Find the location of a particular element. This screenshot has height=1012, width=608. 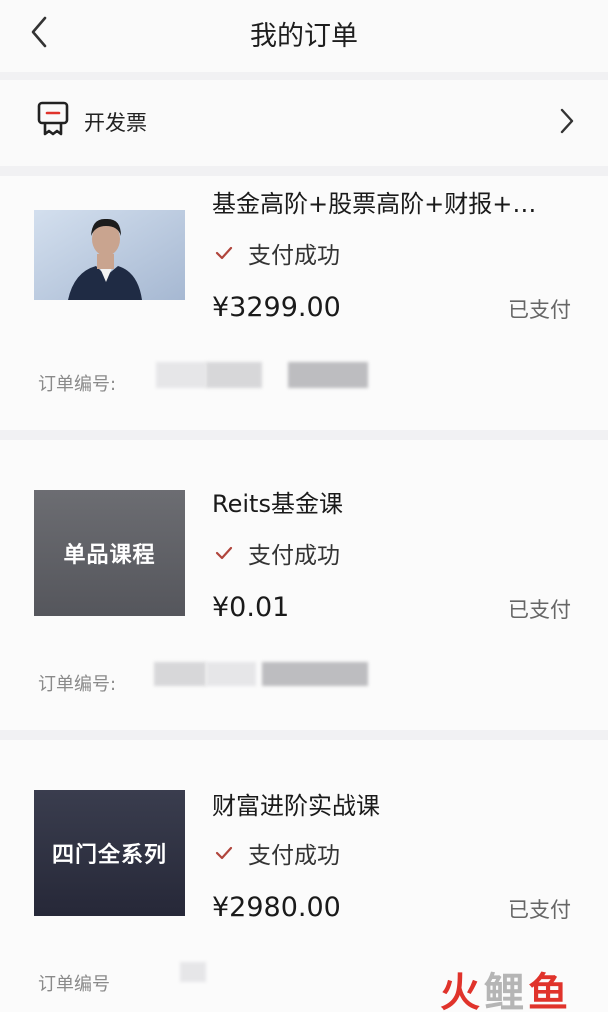

course-thumbnail: 单品课程 is located at coordinates (109, 553).